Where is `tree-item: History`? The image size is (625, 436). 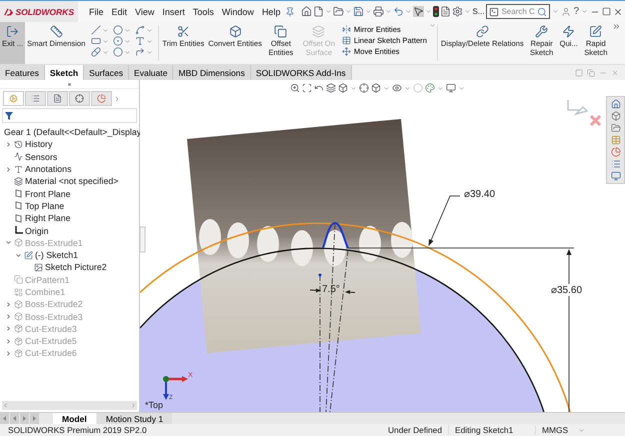
tree-item: History is located at coordinates (38, 144).